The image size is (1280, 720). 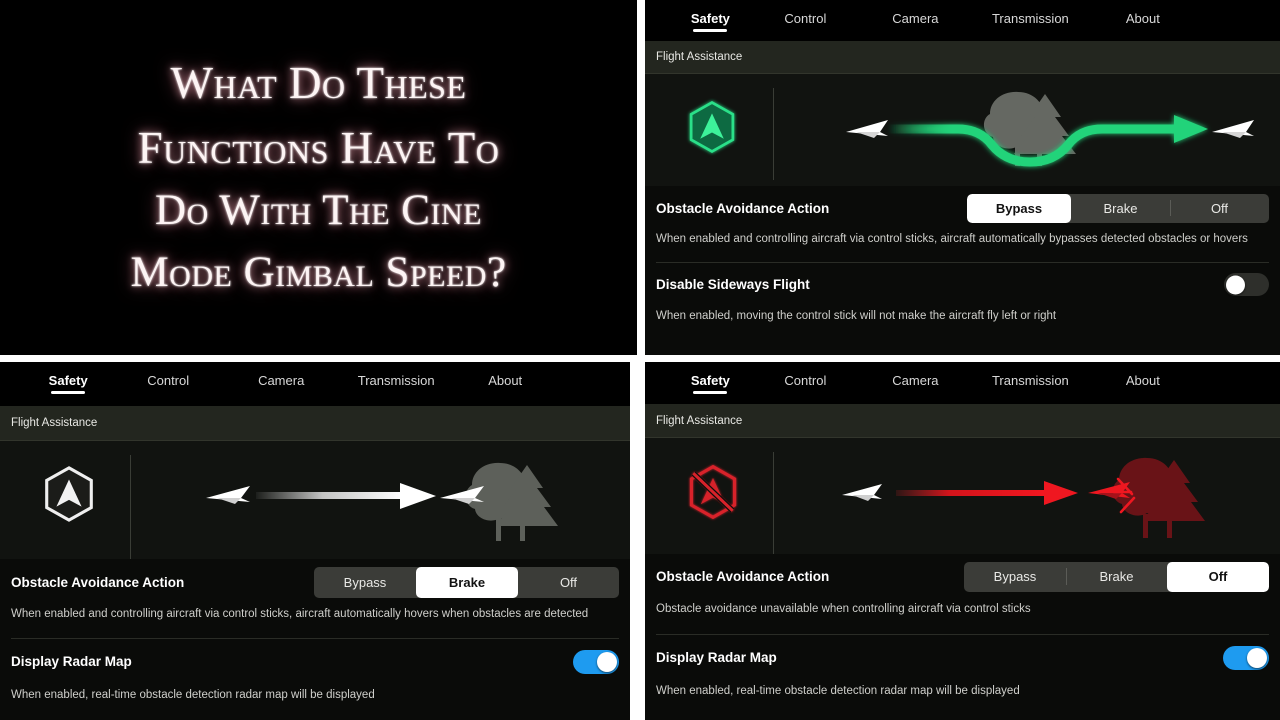 I want to click on illustration-off, so click(x=962, y=496).